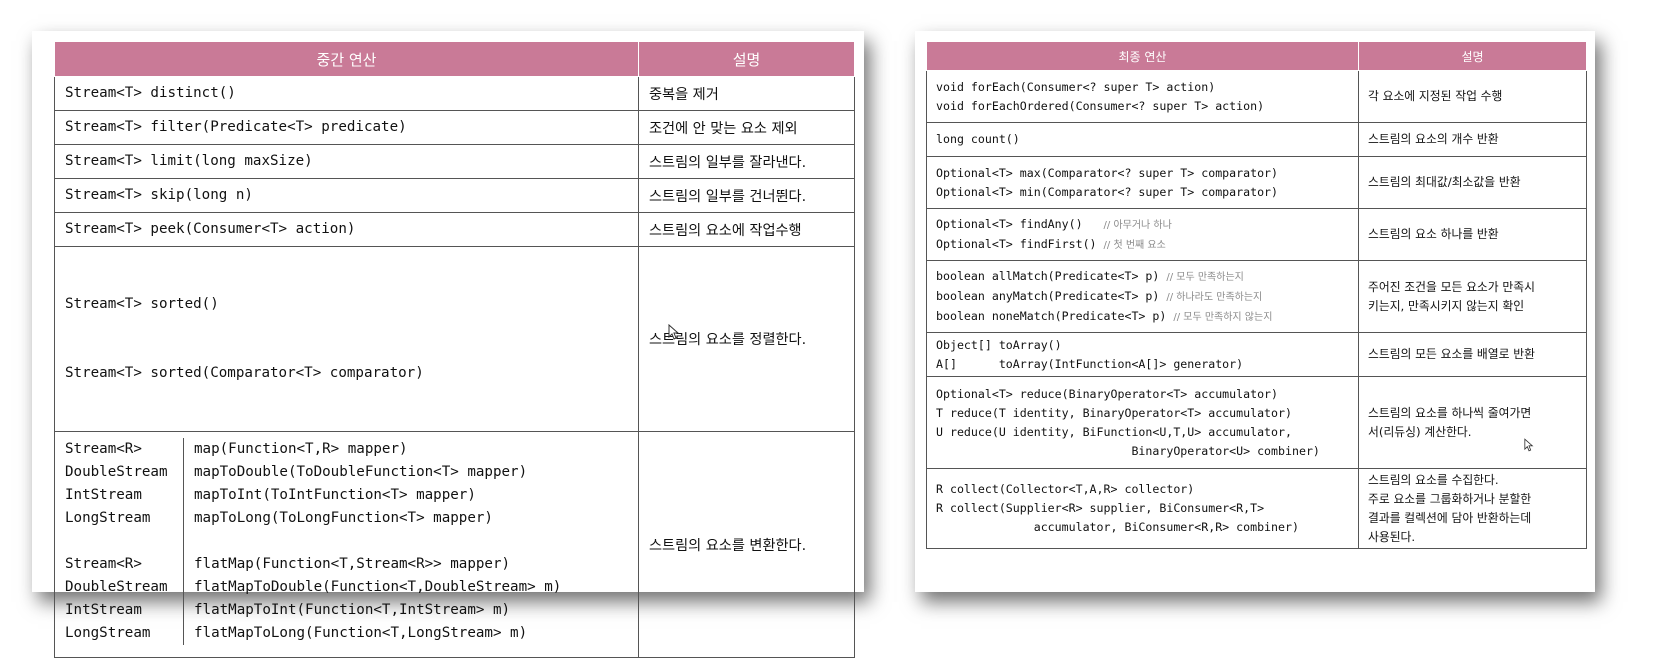 The height and width of the screenshot is (659, 1659). Describe the element at coordinates (1446, 305) in the screenshot. I see `description-line: 키는지, 만족시키지 않는지 확인` at that location.